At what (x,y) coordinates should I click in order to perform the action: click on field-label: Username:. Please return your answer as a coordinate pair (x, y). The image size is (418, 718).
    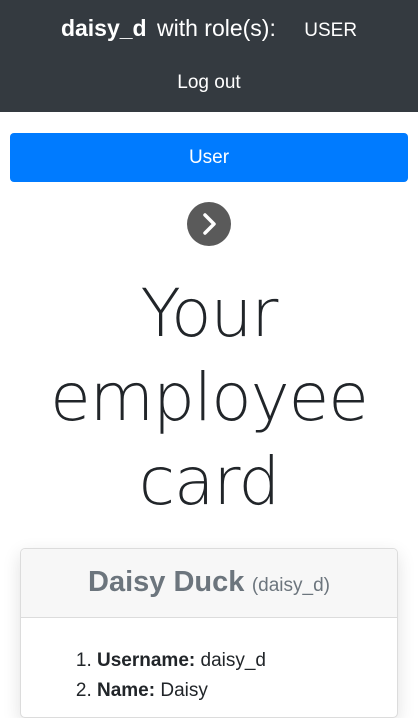
    Looking at the image, I should click on (146, 660).